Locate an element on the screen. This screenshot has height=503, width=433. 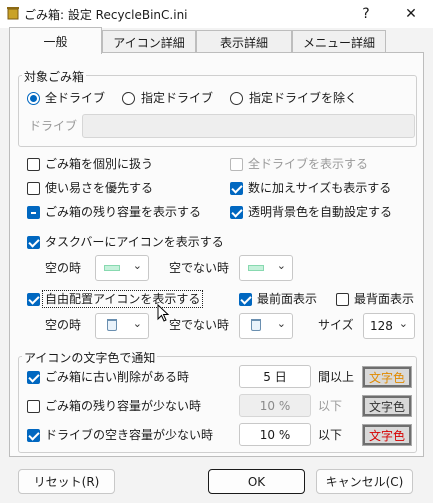
size-label: サイズ is located at coordinates (336, 325).